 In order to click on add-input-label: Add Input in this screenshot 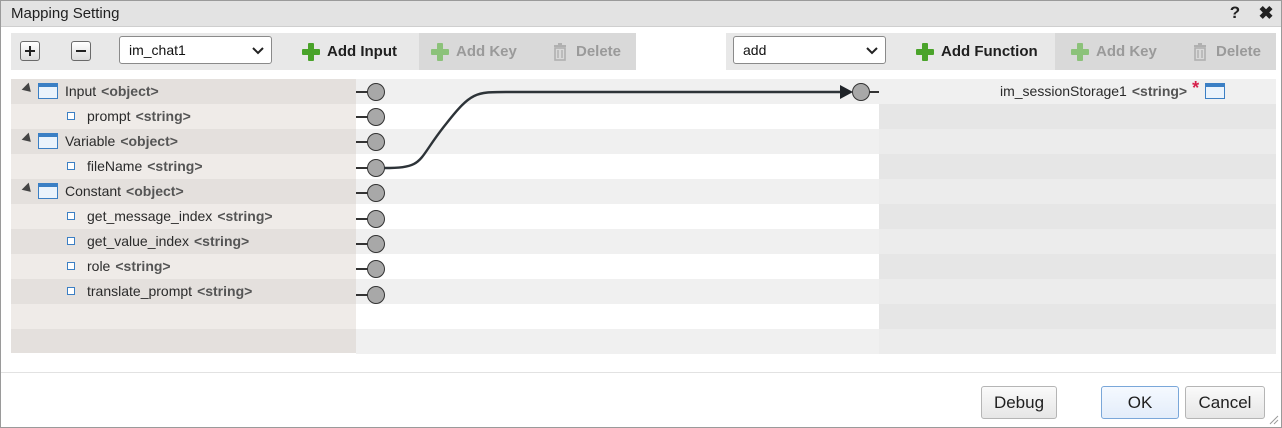, I will do `click(362, 51)`.